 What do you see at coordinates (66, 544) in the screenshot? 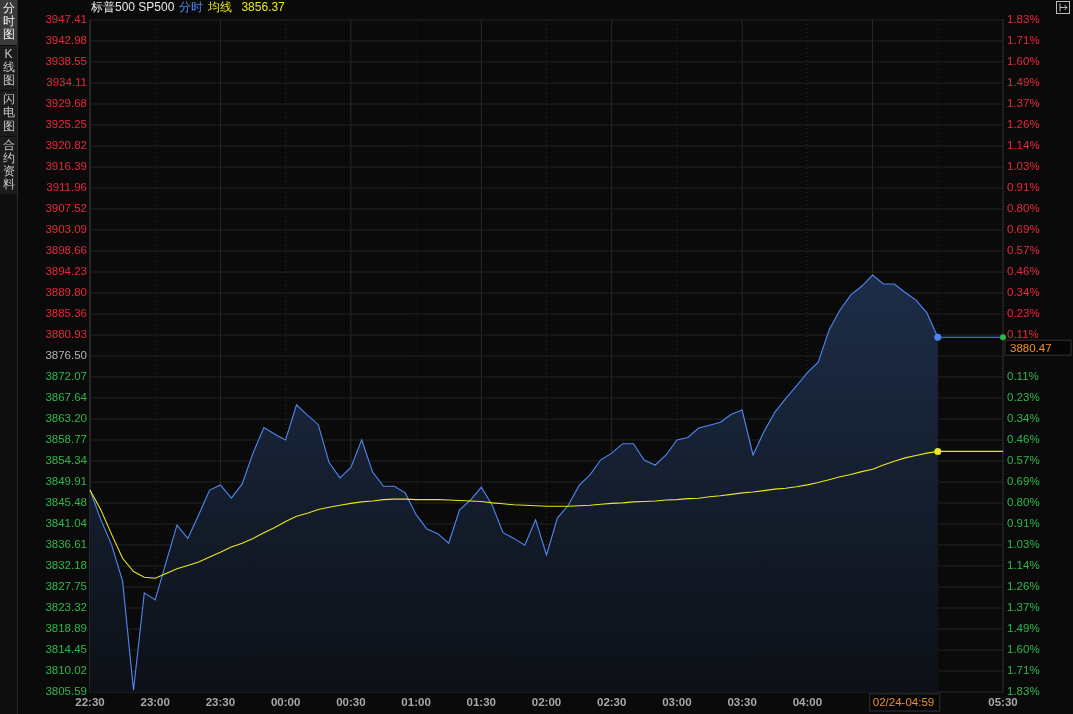
I see `price-axis-label: 3836.61` at bounding box center [66, 544].